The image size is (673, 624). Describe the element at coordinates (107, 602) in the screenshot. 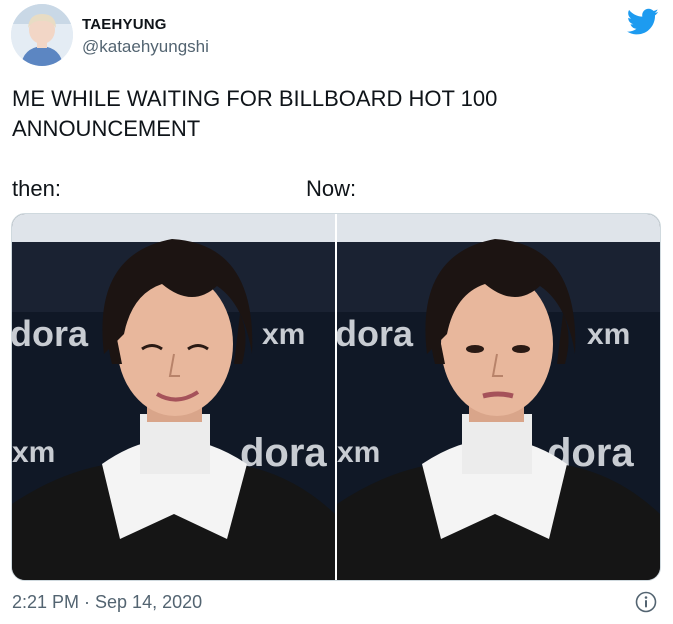

I see `tweet-timestamp: 2:21 PM · Sep 14, 2020` at that location.